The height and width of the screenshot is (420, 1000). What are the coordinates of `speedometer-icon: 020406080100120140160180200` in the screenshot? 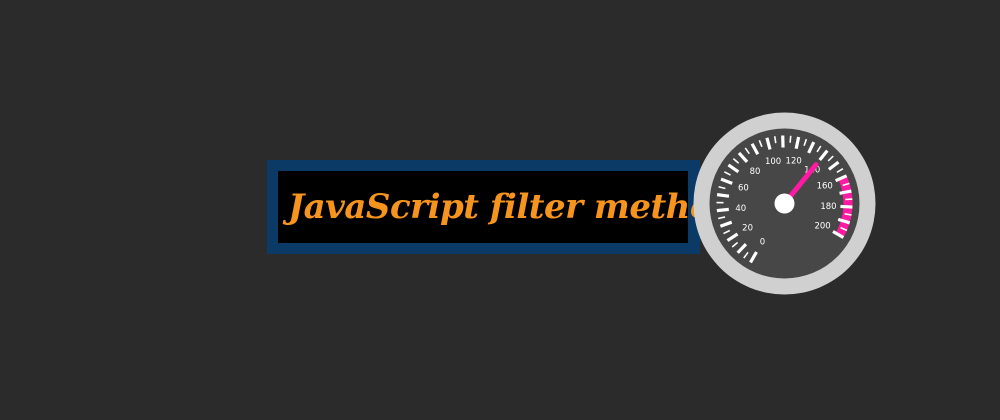 It's located at (784, 203).